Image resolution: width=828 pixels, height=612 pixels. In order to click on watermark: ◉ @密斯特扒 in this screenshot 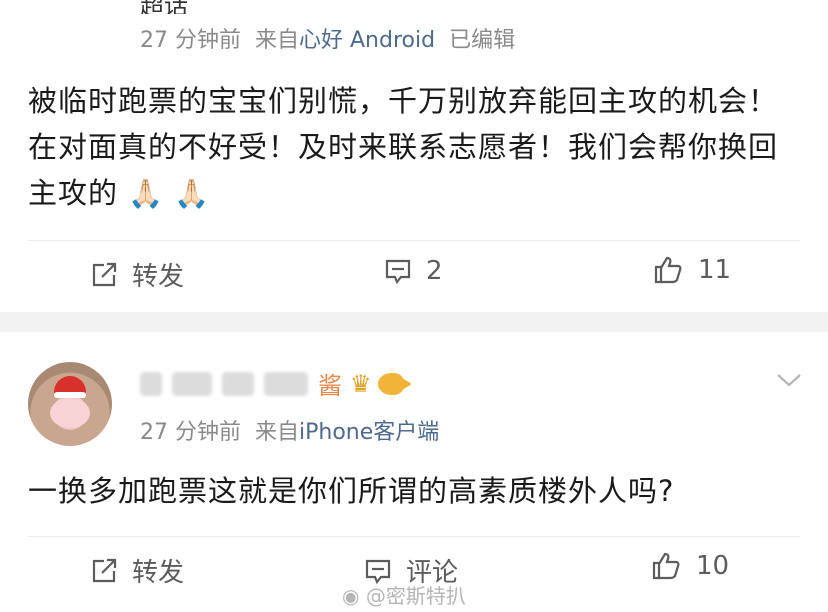, I will do `click(404, 594)`.